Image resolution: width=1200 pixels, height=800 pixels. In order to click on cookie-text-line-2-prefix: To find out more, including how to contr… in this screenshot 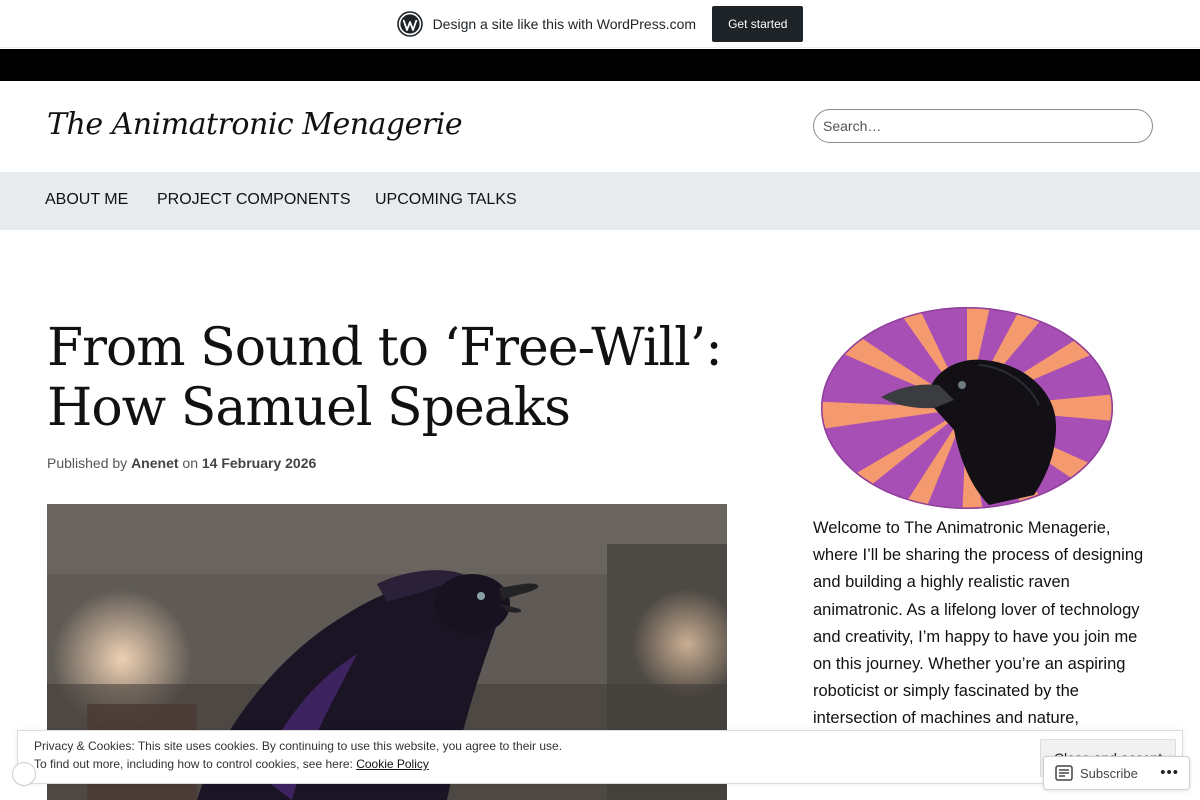, I will do `click(193, 764)`.